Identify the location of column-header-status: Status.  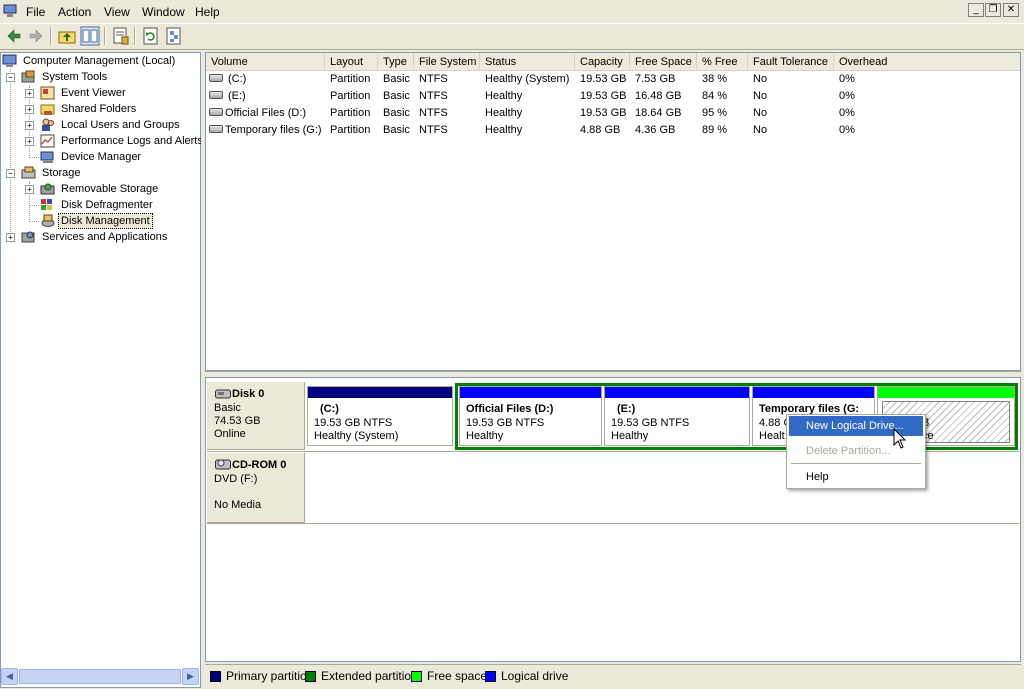
(527, 62).